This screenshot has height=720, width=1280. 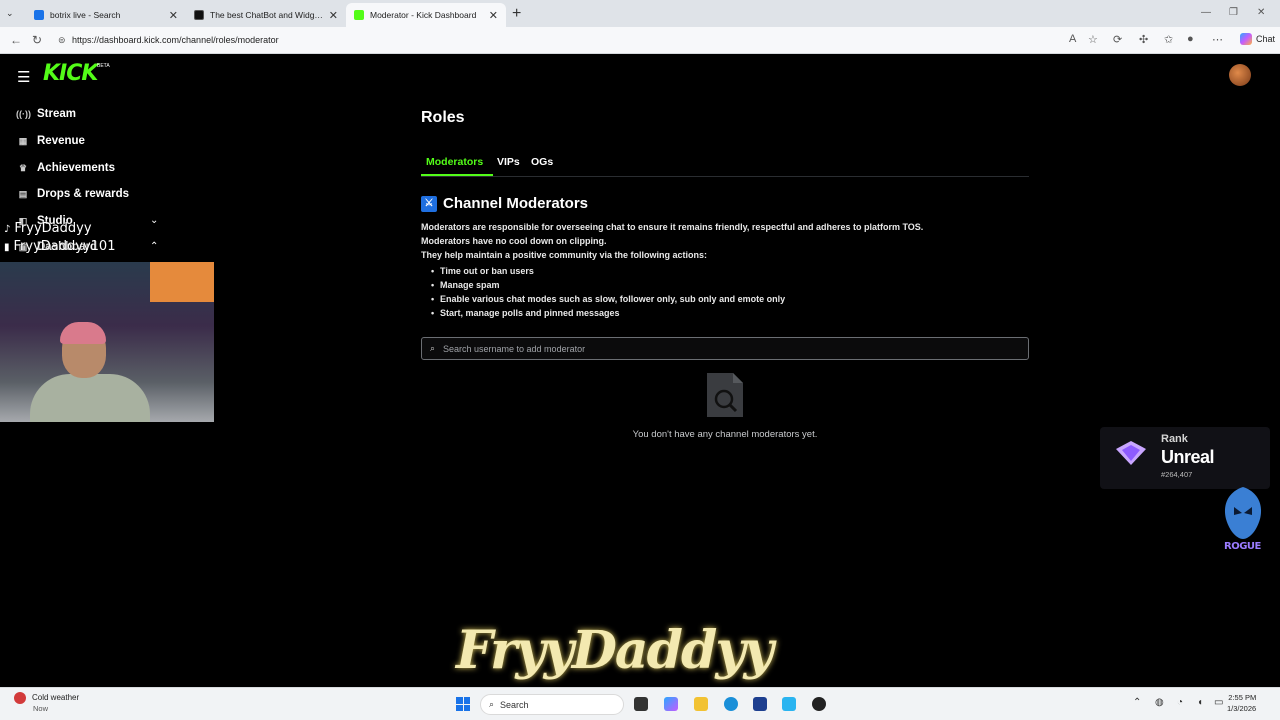 I want to click on taskbar-search-label: Search, so click(x=514, y=704).